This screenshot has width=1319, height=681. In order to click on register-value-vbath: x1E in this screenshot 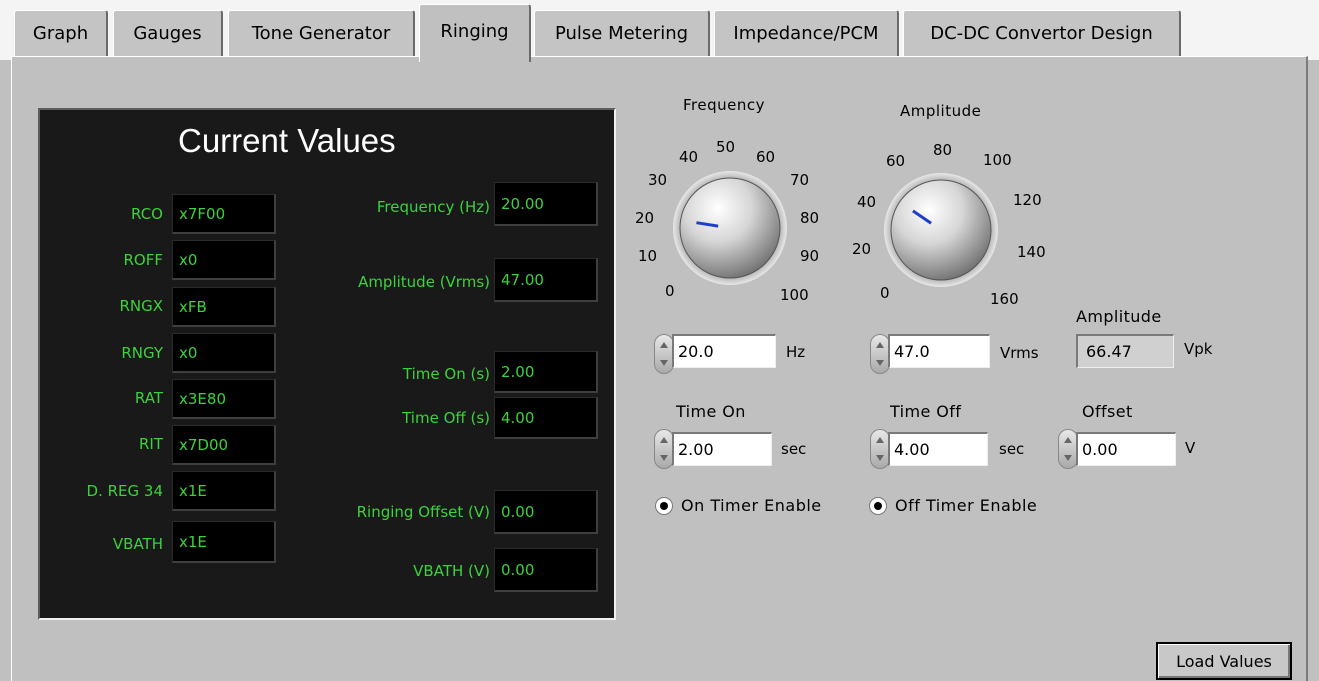, I will do `click(224, 542)`.